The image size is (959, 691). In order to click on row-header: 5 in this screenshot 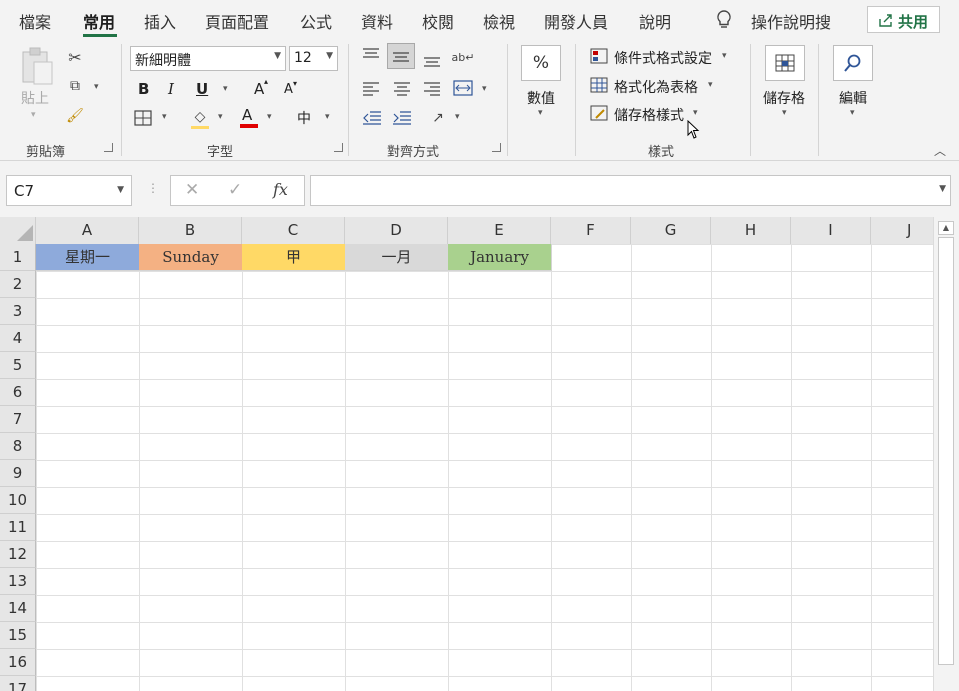, I will do `click(18, 365)`.